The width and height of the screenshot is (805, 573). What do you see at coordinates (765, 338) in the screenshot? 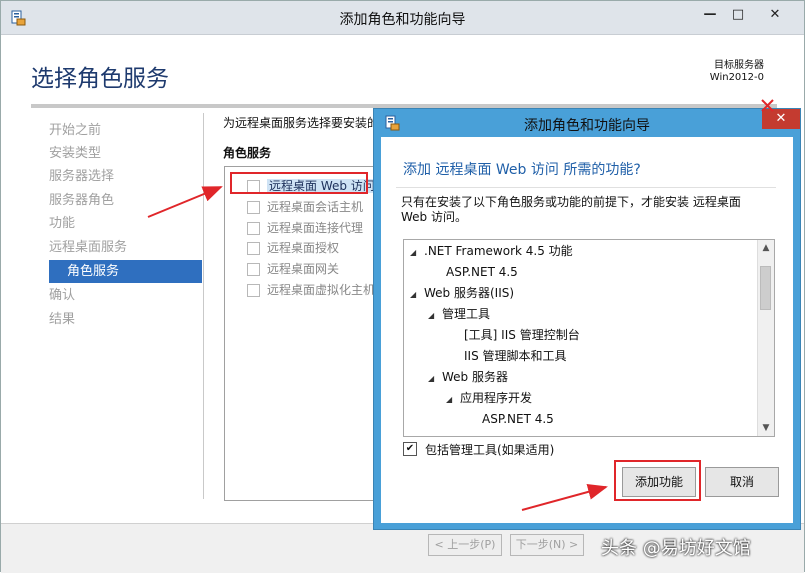
I see `tree-scrollbar: ▲ ▼` at bounding box center [765, 338].